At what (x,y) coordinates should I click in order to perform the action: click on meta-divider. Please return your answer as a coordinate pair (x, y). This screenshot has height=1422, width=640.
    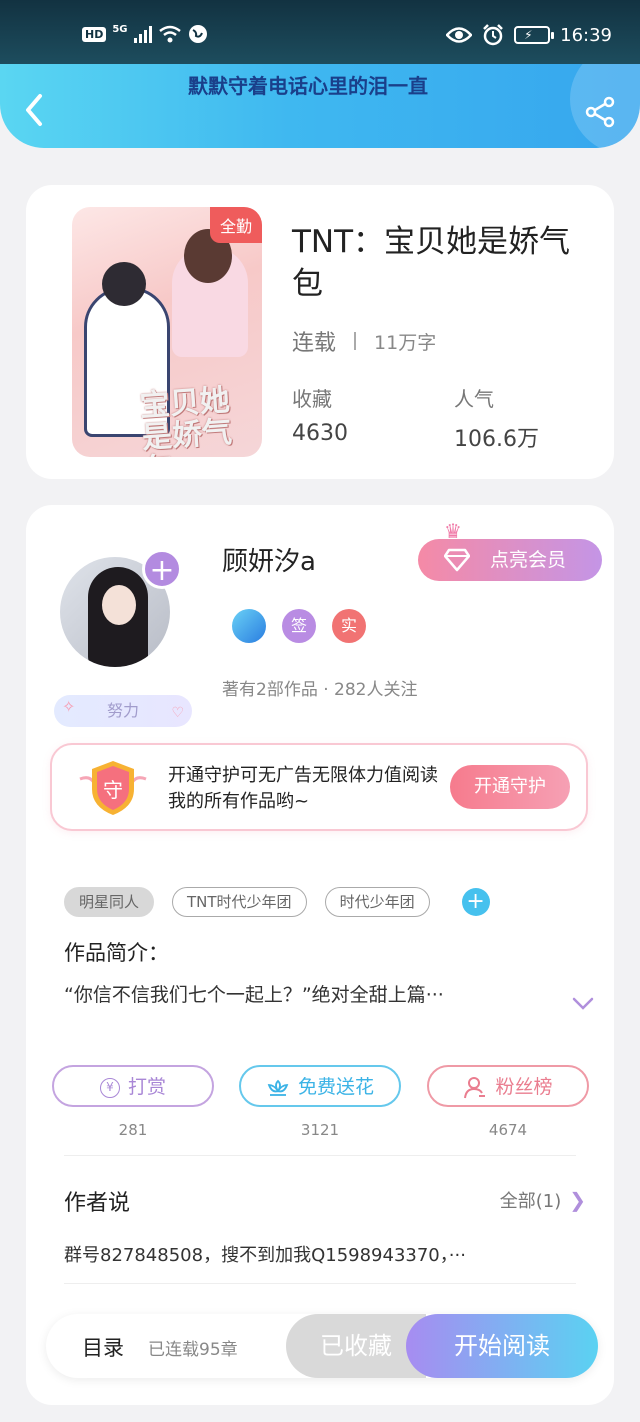
    Looking at the image, I should click on (355, 341).